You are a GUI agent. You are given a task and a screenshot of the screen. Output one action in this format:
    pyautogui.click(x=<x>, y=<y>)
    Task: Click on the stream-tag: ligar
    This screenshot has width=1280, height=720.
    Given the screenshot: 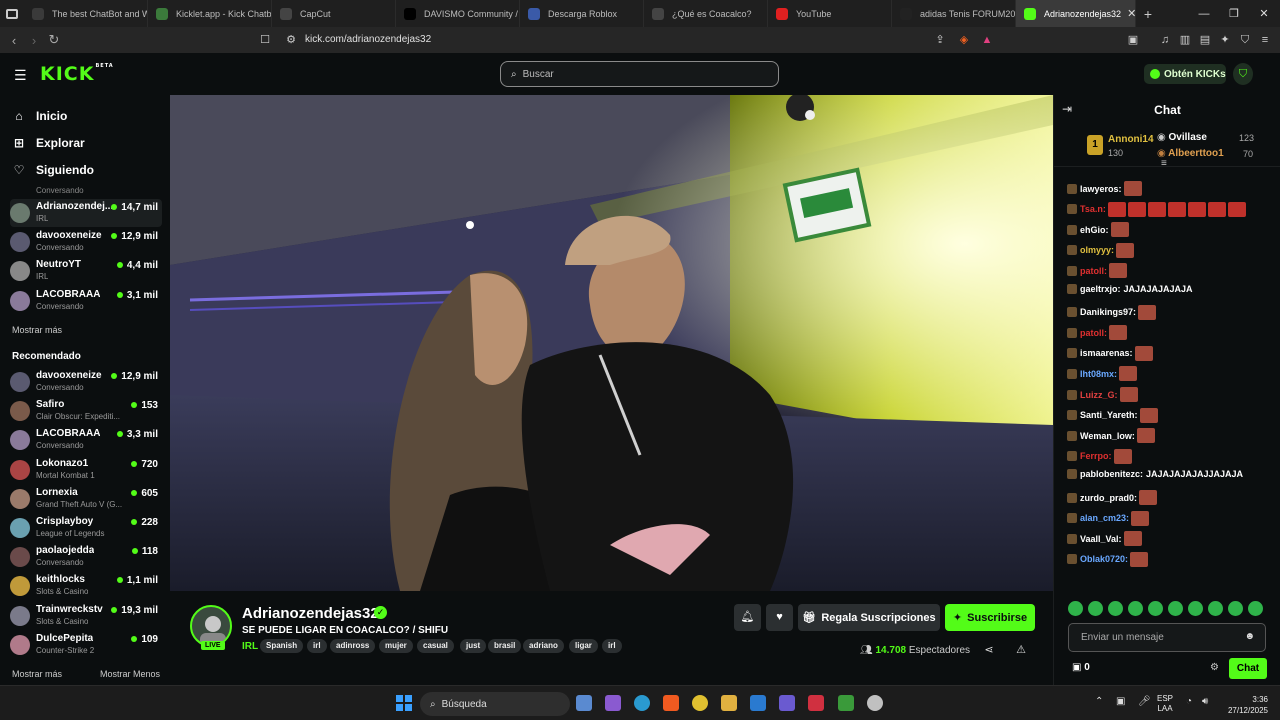 What is the action you would take?
    pyautogui.click(x=583, y=646)
    